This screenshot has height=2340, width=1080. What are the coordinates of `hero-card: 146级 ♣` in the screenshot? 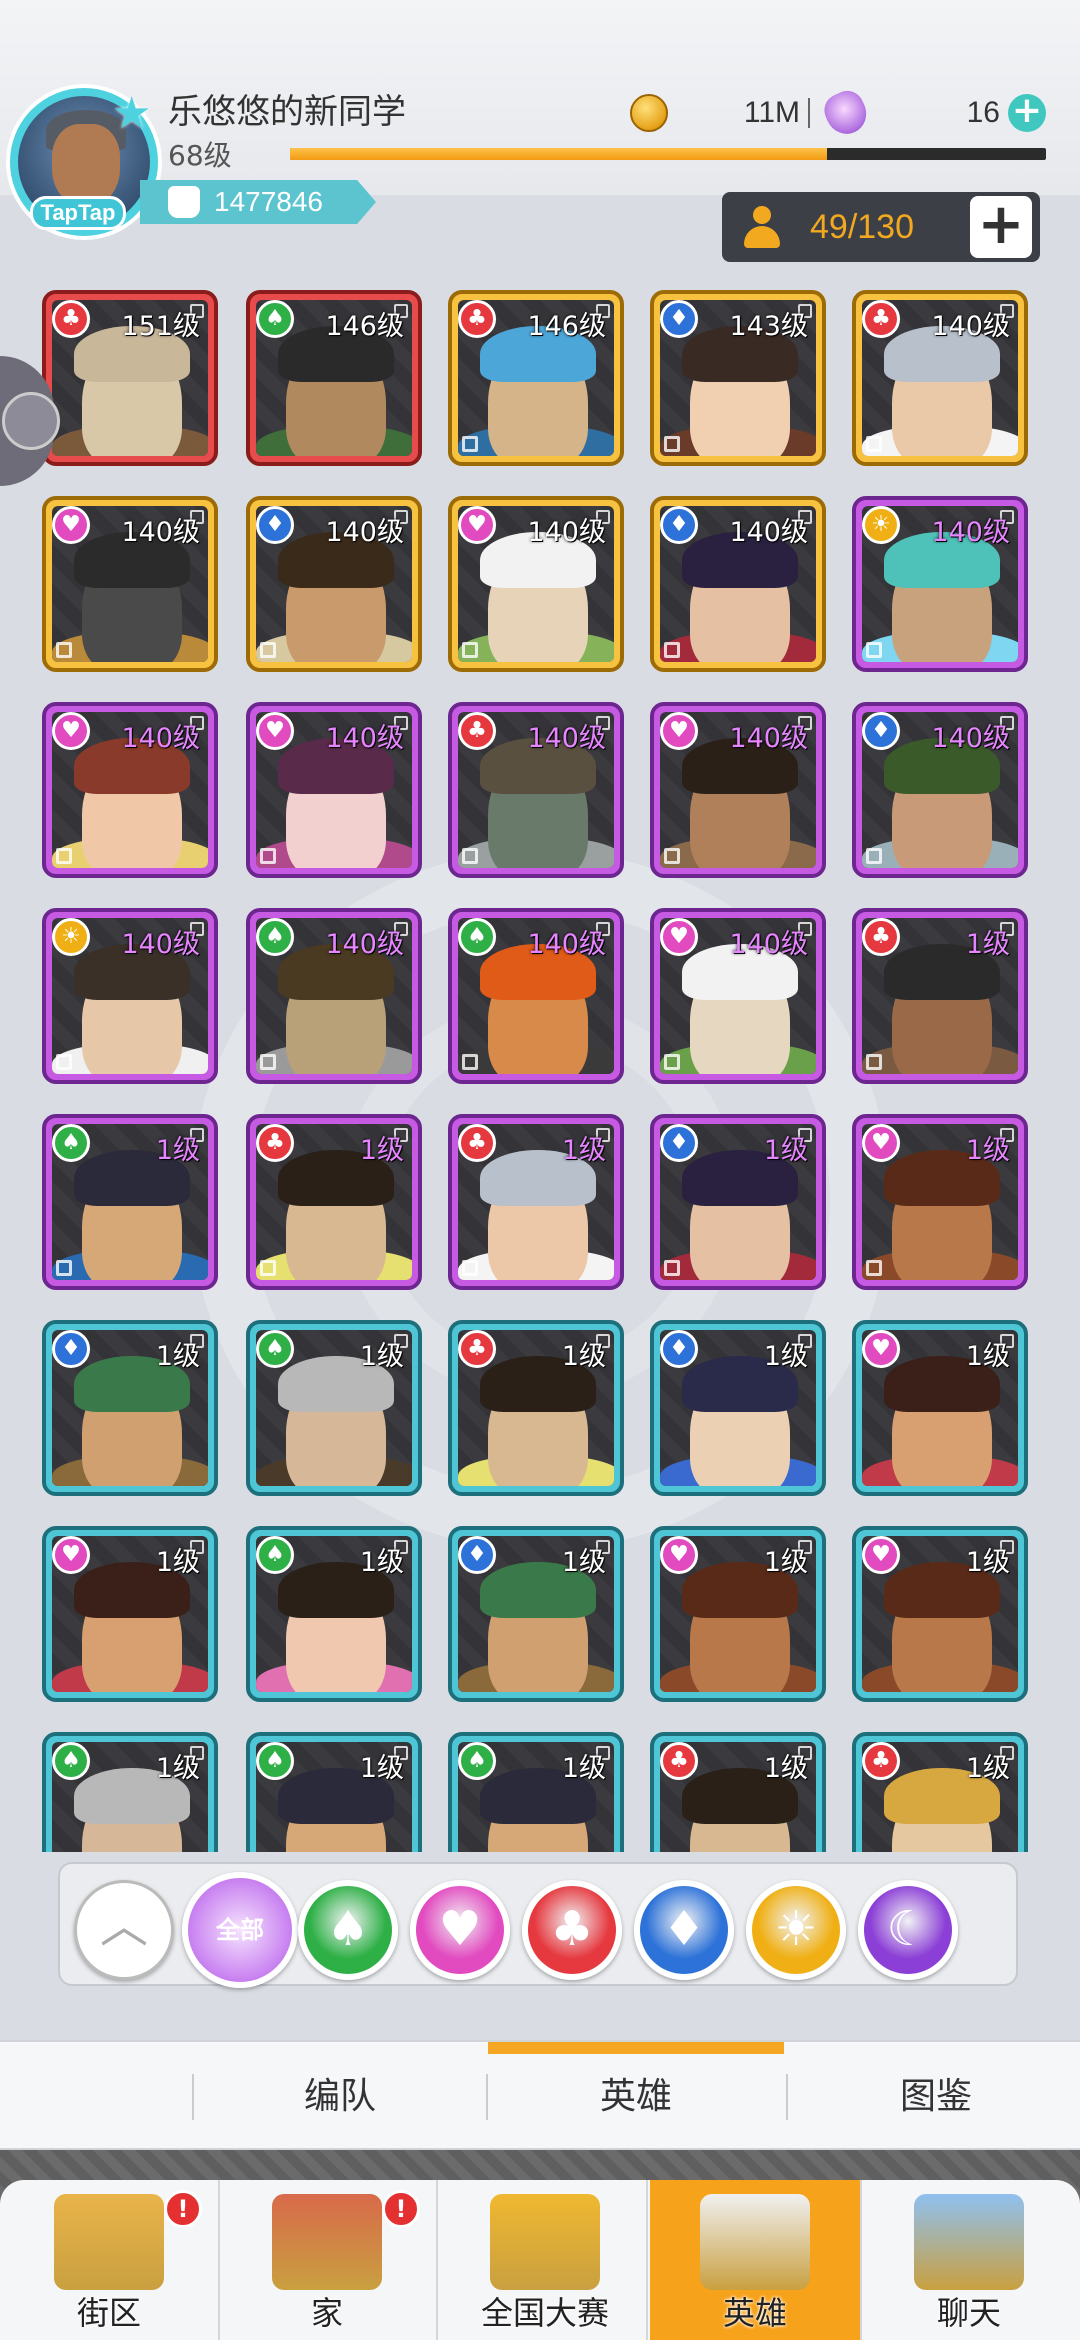 It's located at (536, 378).